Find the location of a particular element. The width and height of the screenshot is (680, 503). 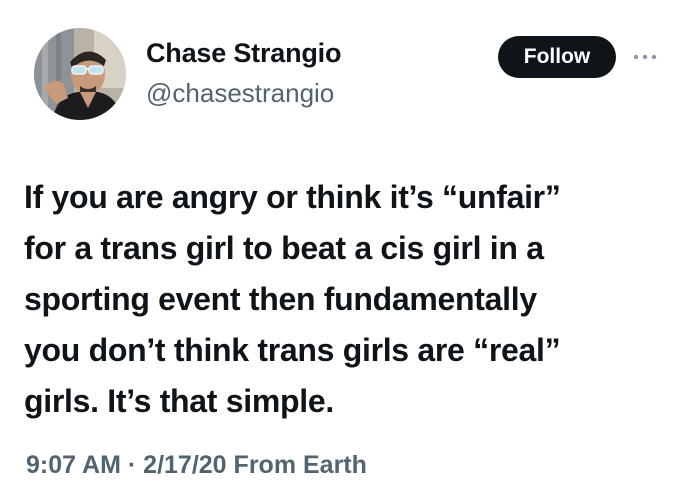

author-handle: @chasestrangio is located at coordinates (240, 93).